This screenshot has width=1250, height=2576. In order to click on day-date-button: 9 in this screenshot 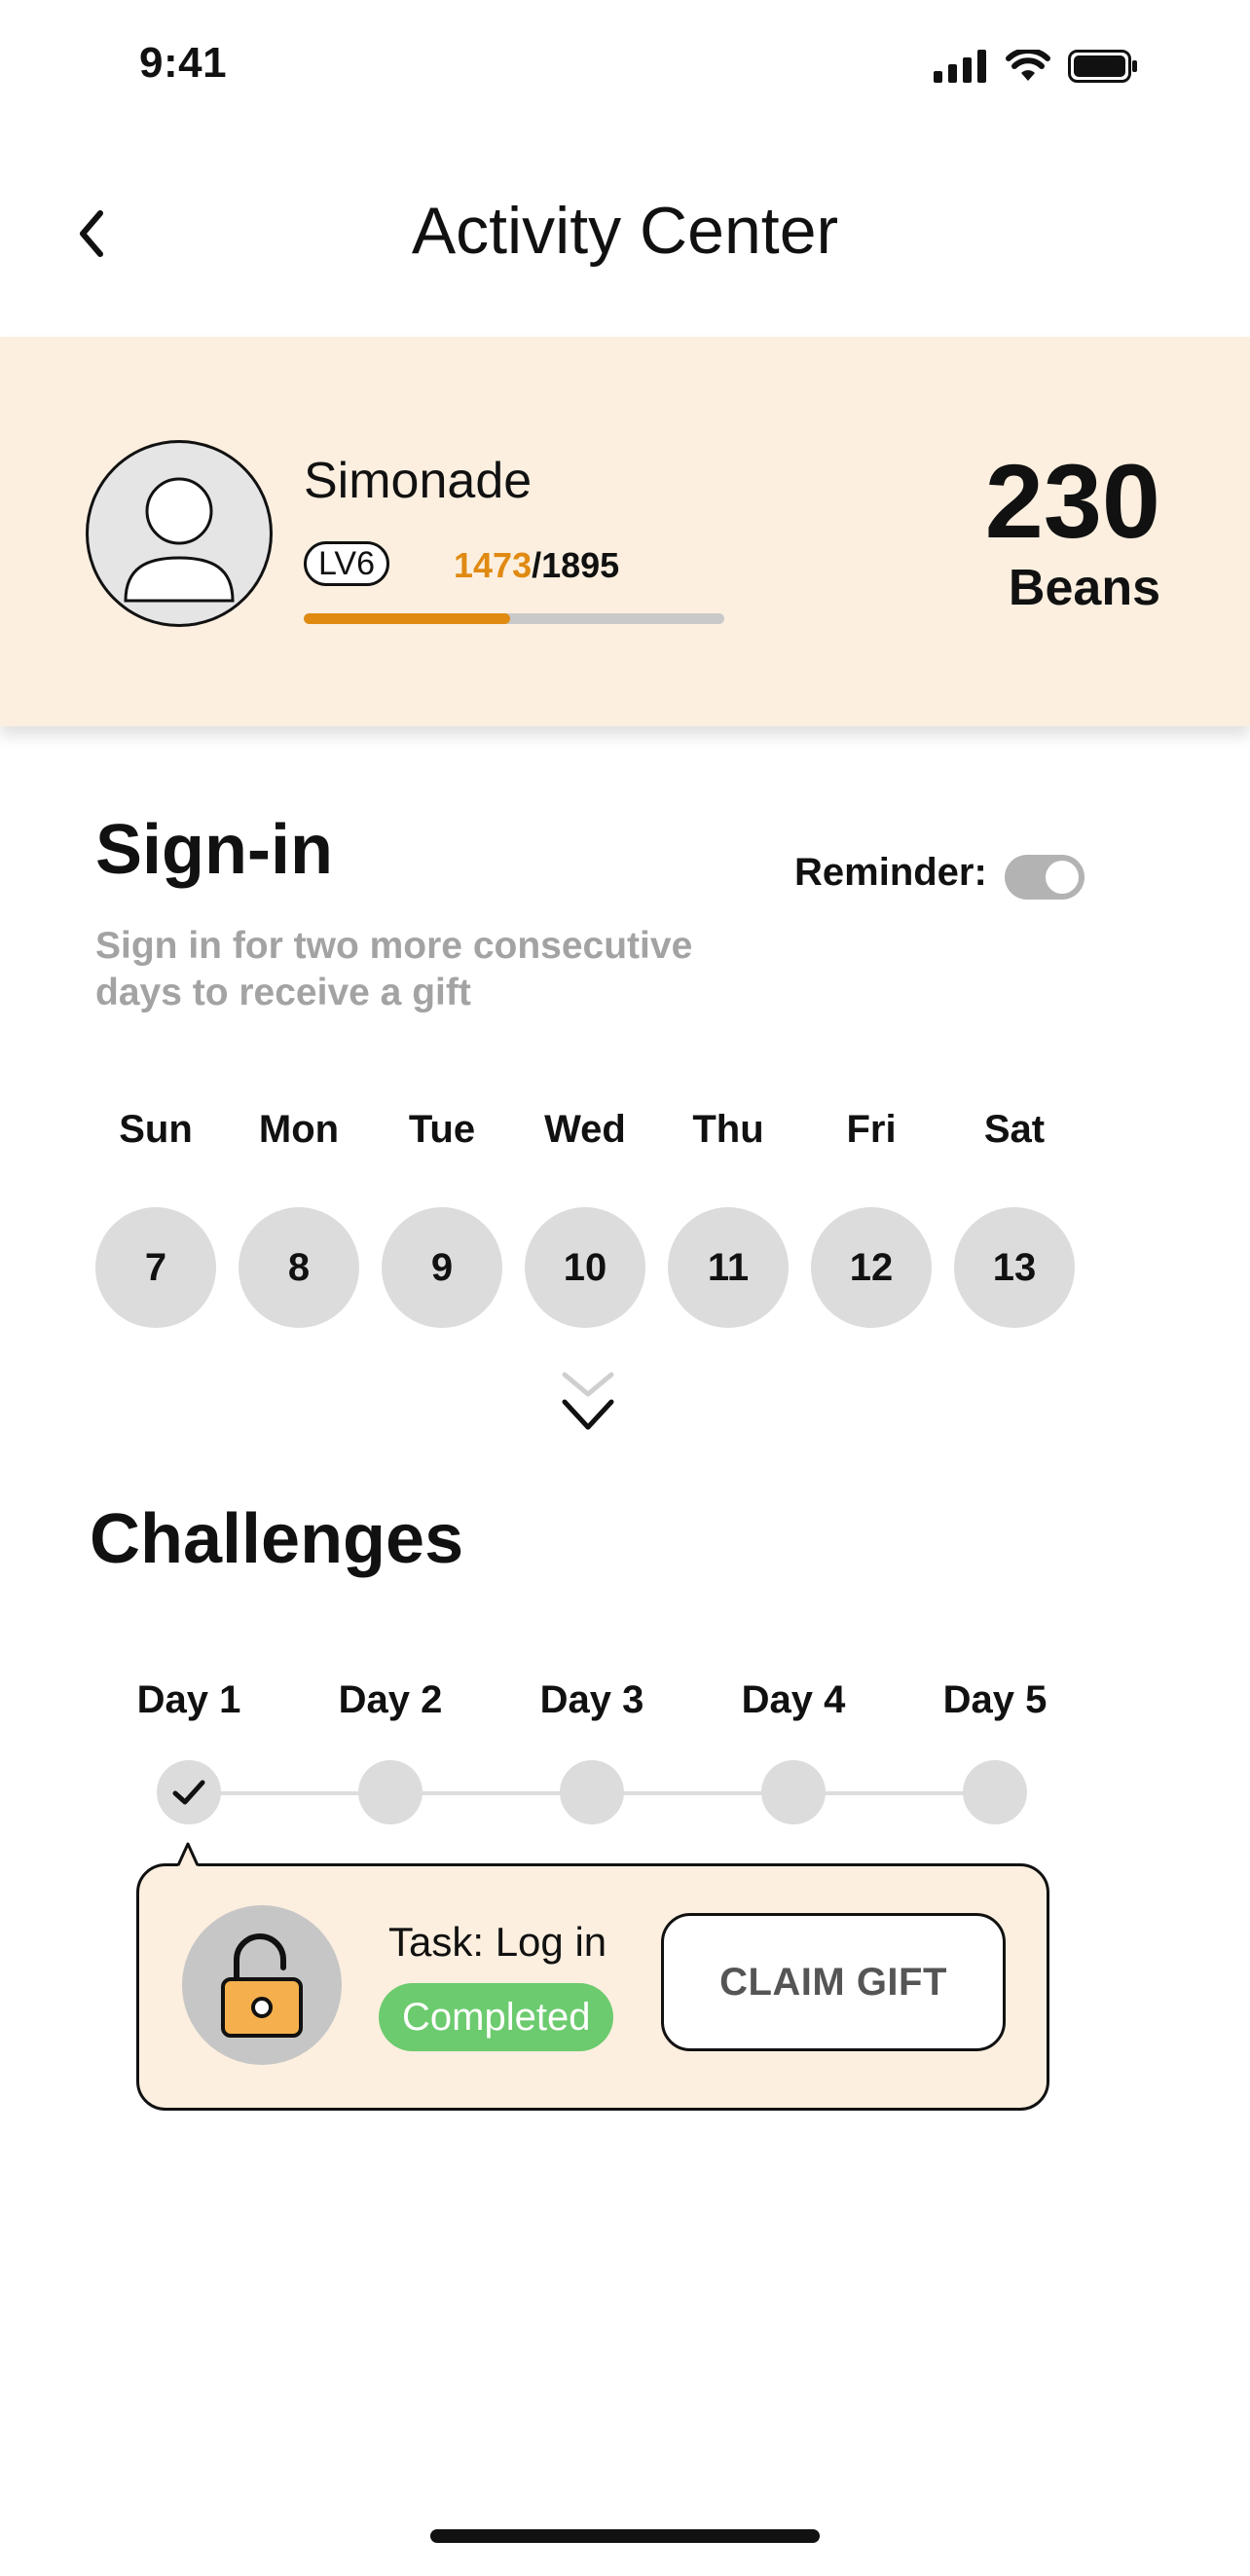, I will do `click(442, 1267)`.